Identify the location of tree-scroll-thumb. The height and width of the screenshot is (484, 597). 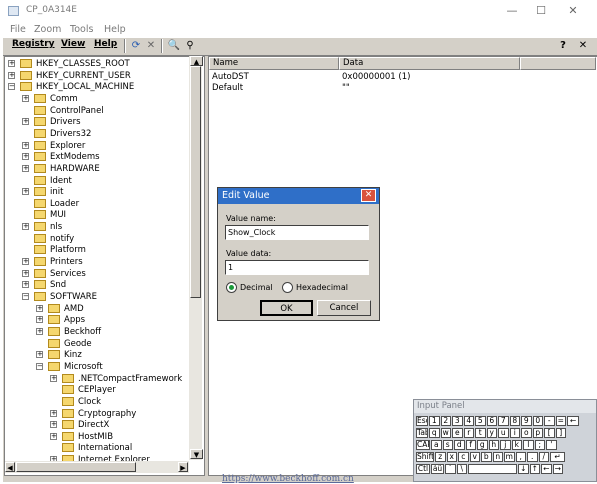
(195, 182).